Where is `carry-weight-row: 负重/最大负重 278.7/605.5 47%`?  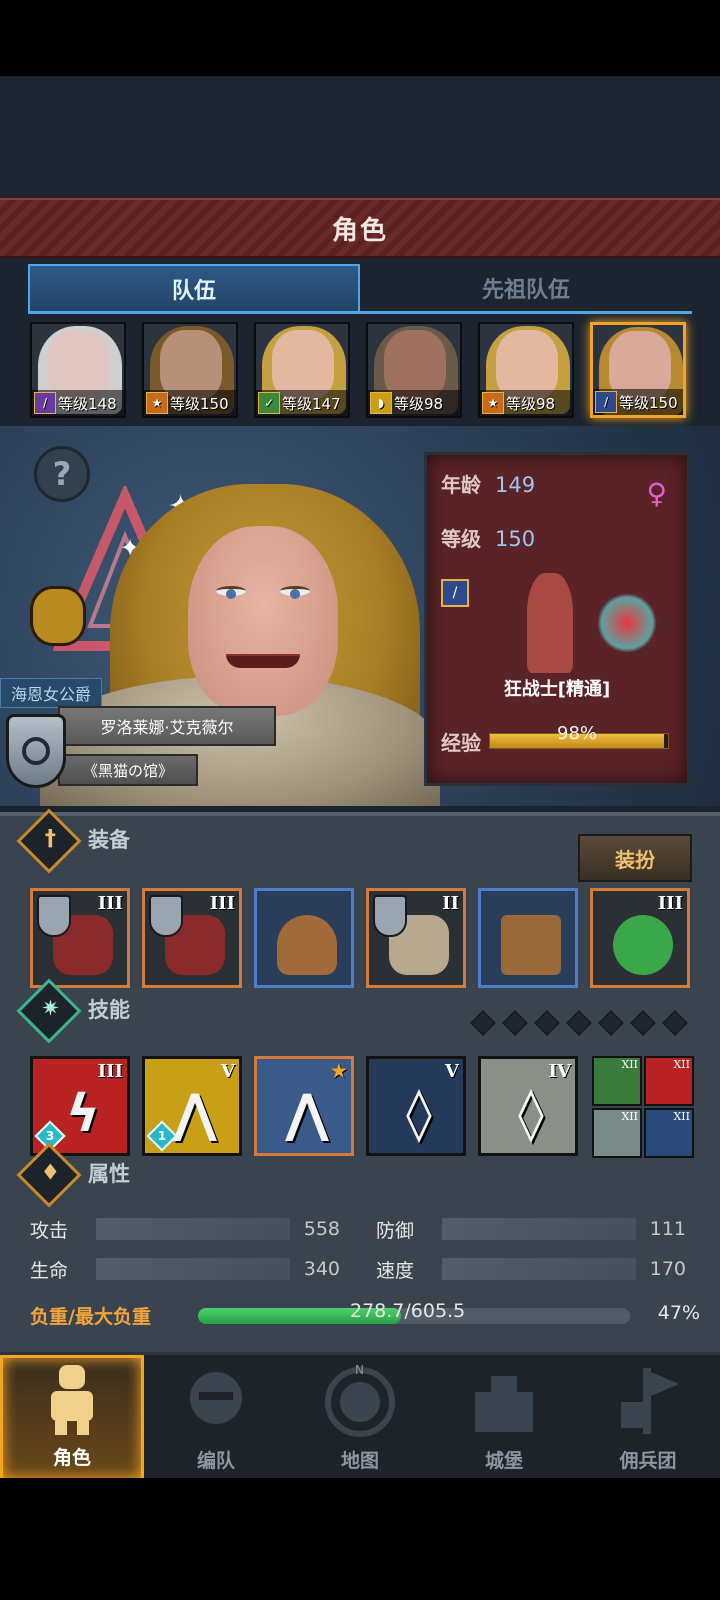 carry-weight-row: 负重/最大负重 278.7/605.5 47% is located at coordinates (365, 1315).